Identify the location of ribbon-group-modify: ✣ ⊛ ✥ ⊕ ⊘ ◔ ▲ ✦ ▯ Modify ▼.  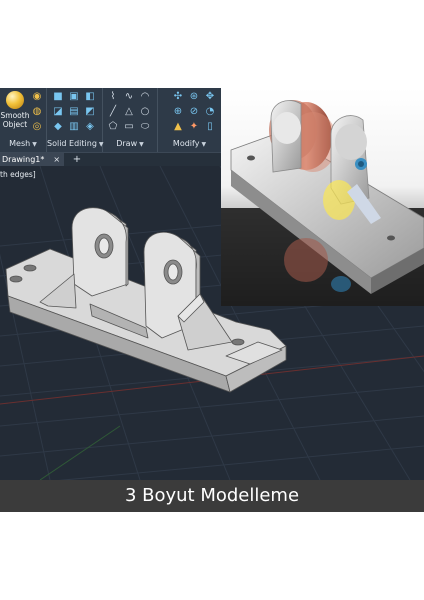
(189, 120).